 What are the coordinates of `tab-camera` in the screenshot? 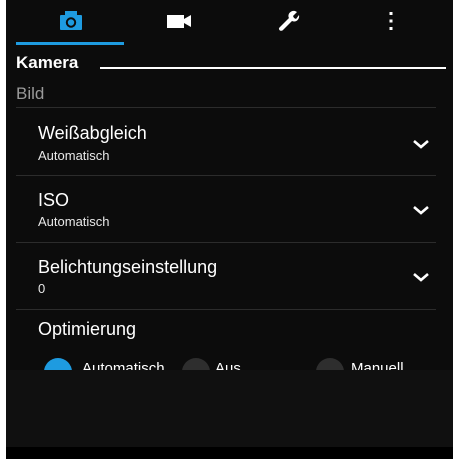 It's located at (71, 21).